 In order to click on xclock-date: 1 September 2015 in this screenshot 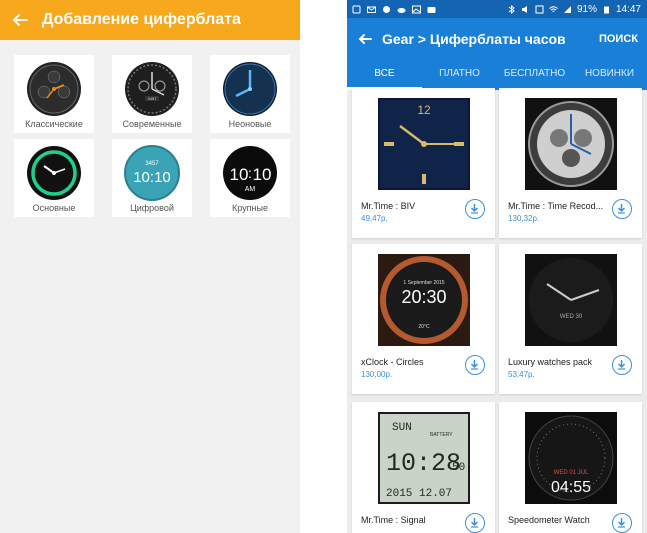, I will do `click(423, 283)`.